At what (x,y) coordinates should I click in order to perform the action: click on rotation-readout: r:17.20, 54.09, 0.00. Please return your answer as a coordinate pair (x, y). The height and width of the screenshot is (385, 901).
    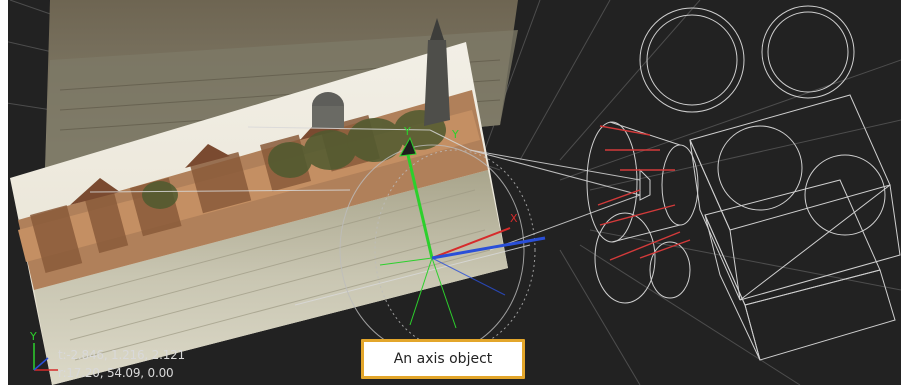
    Looking at the image, I should click on (116, 373).